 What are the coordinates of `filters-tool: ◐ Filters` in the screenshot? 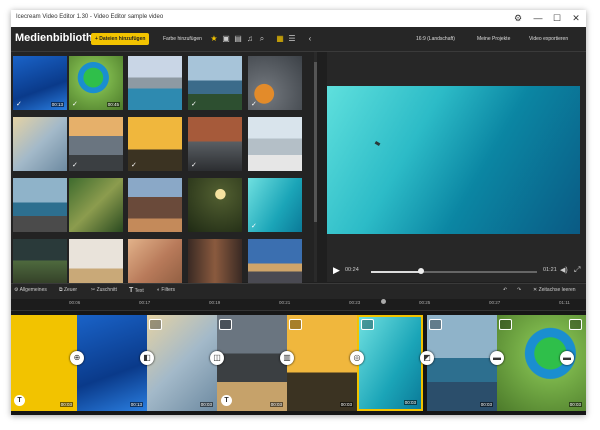 It's located at (166, 290).